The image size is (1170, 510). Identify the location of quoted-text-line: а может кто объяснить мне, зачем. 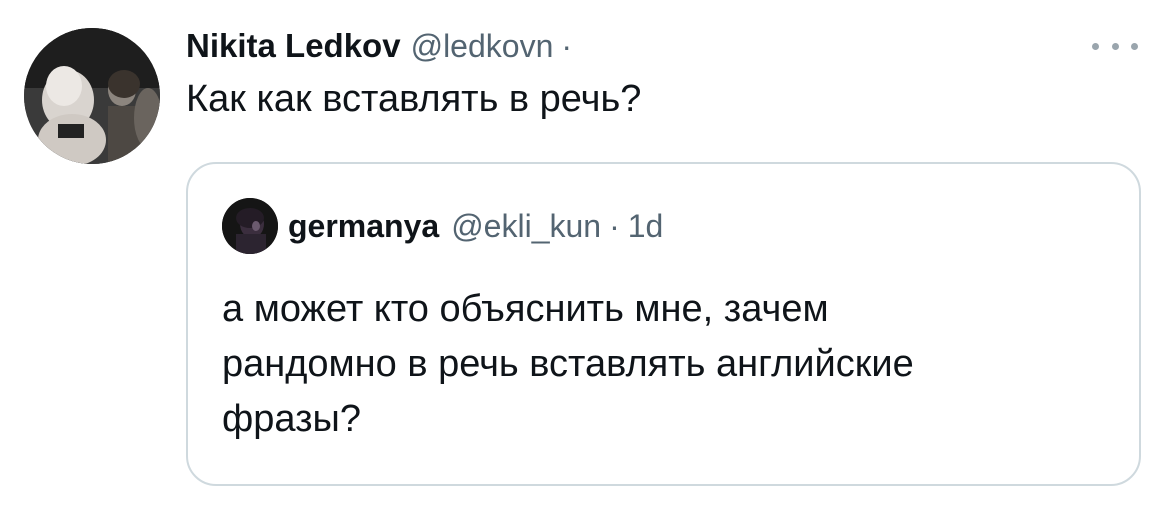
(525, 309).